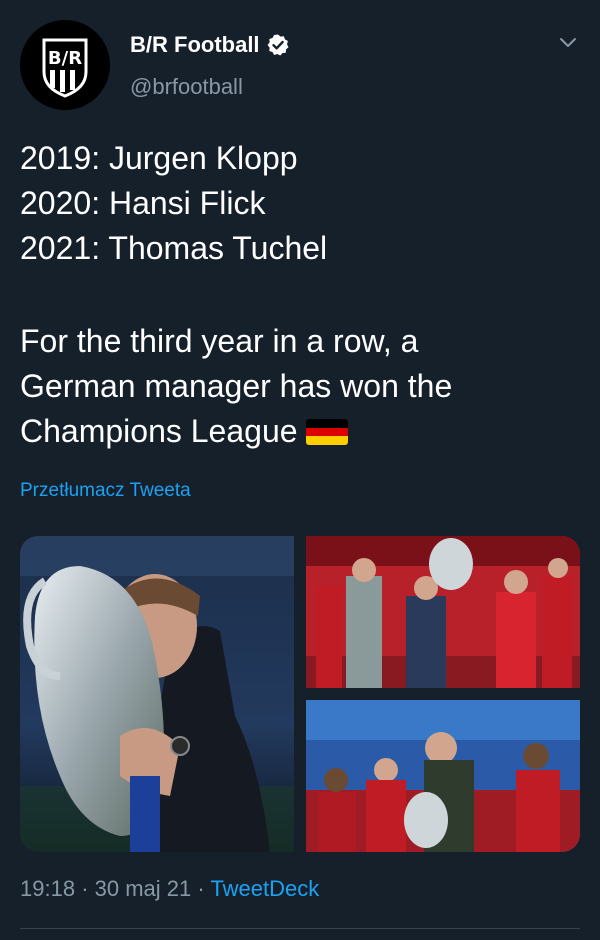 Image resolution: width=600 pixels, height=940 pixels. I want to click on tweet-source-link: TweetDeck, so click(264, 888).